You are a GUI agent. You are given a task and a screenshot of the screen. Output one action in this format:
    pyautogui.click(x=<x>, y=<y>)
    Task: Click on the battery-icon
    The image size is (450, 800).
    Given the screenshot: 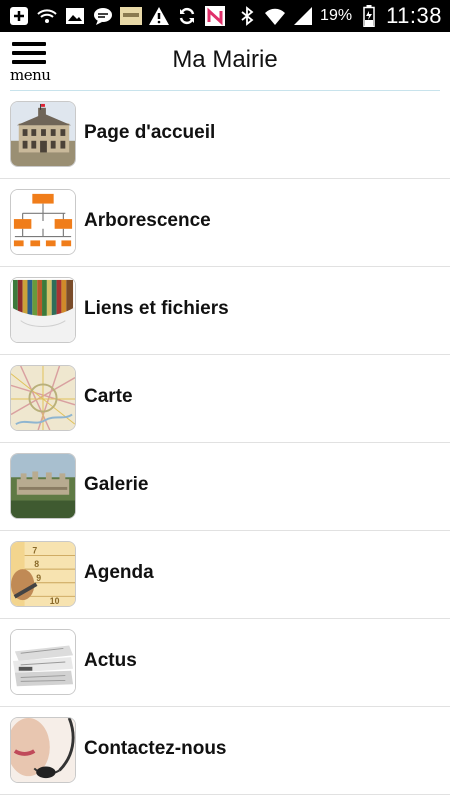 What is the action you would take?
    pyautogui.click(x=369, y=16)
    